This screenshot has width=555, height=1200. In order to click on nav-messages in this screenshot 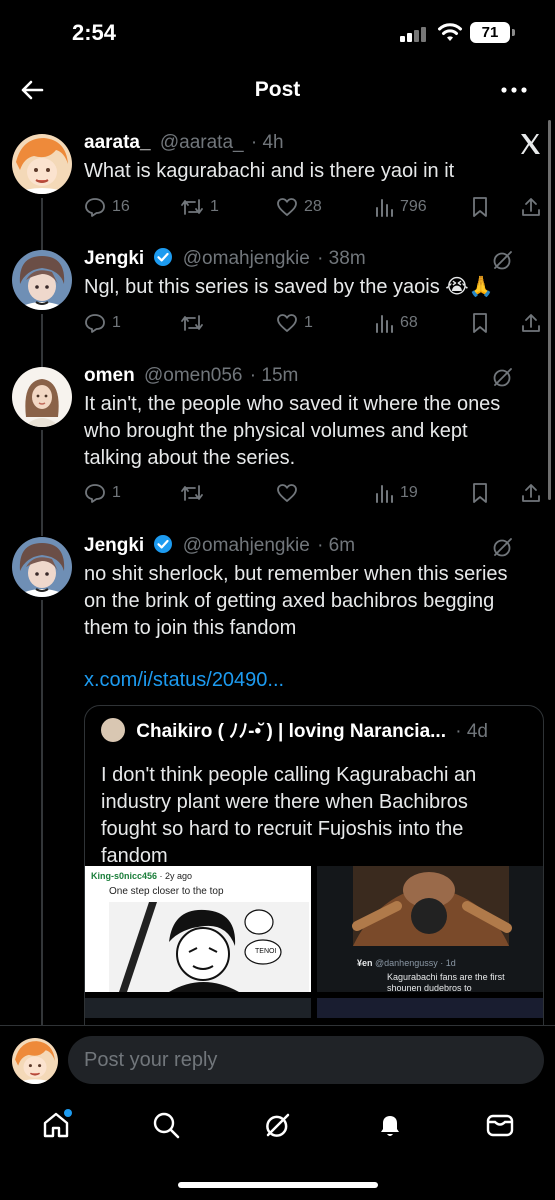, I will do `click(500, 1125)`.